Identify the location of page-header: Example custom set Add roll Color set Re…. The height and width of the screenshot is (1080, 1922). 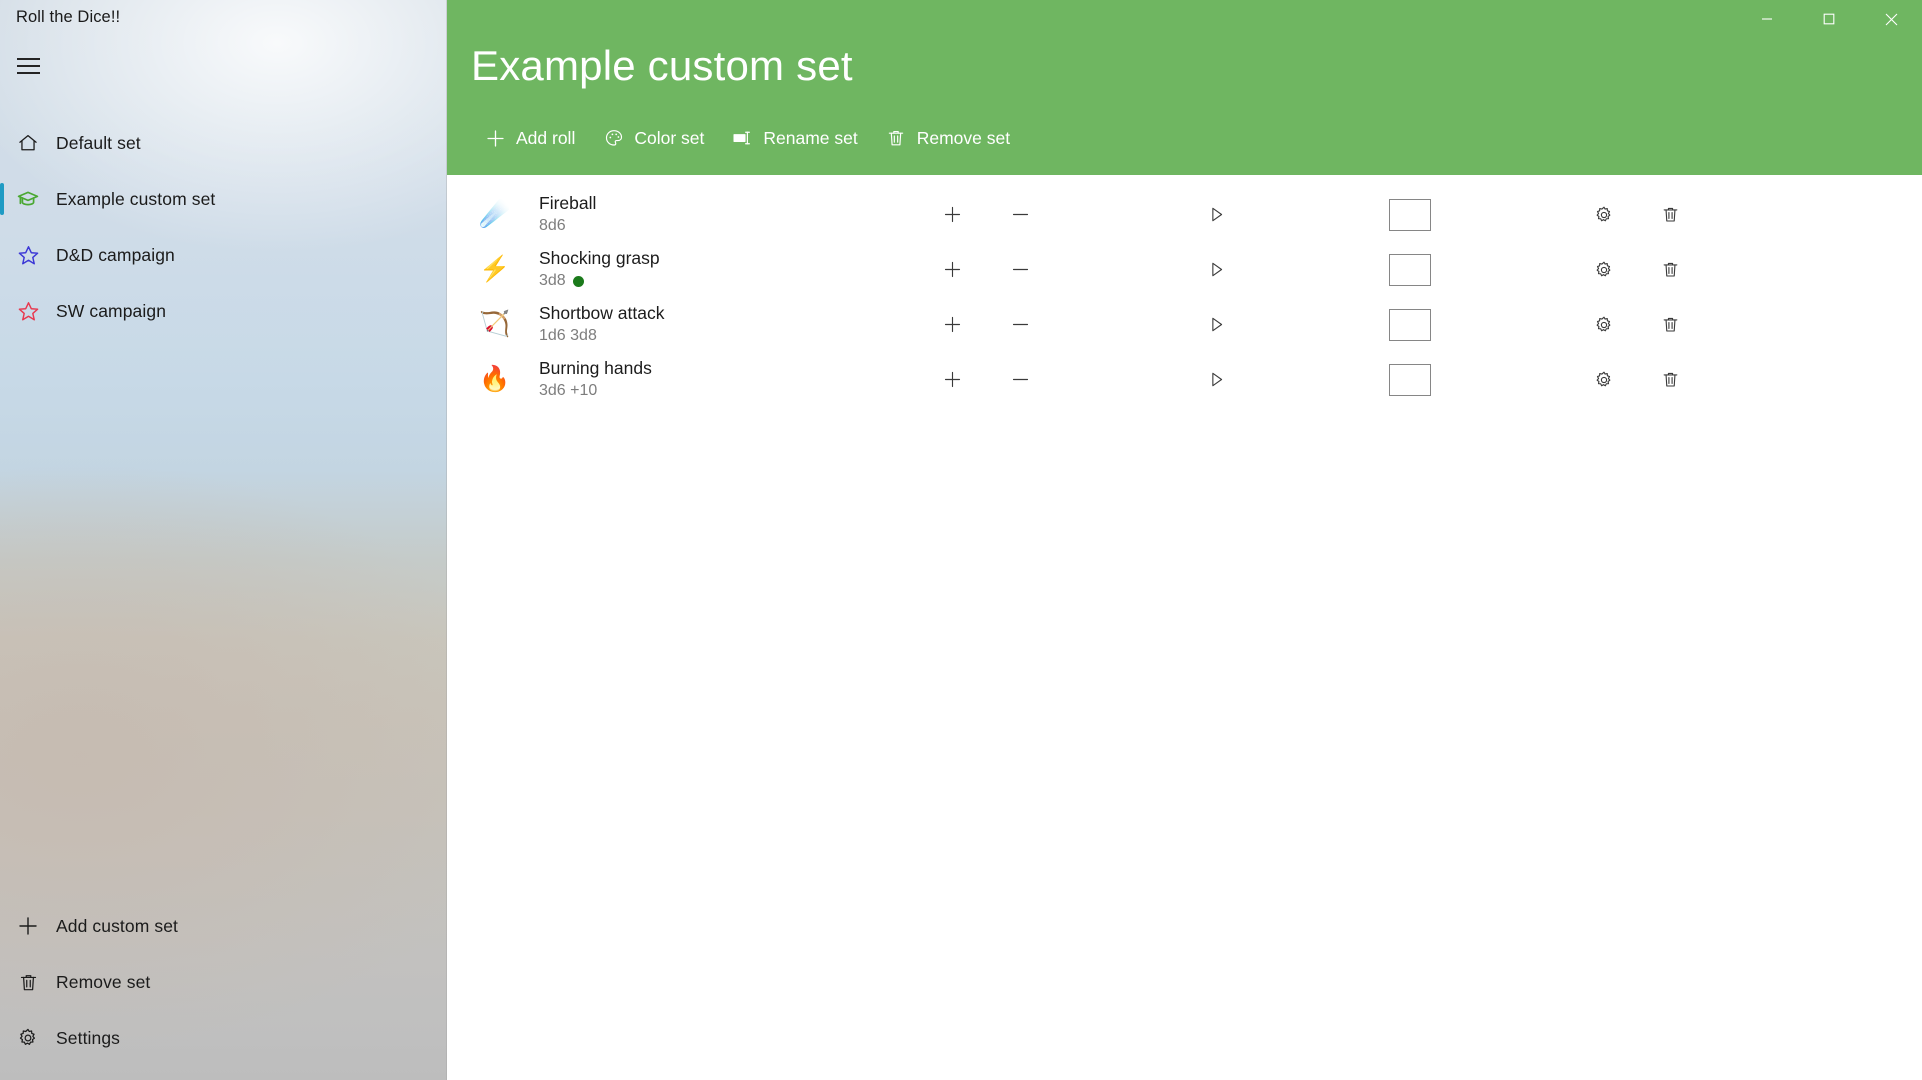
(1184, 87).